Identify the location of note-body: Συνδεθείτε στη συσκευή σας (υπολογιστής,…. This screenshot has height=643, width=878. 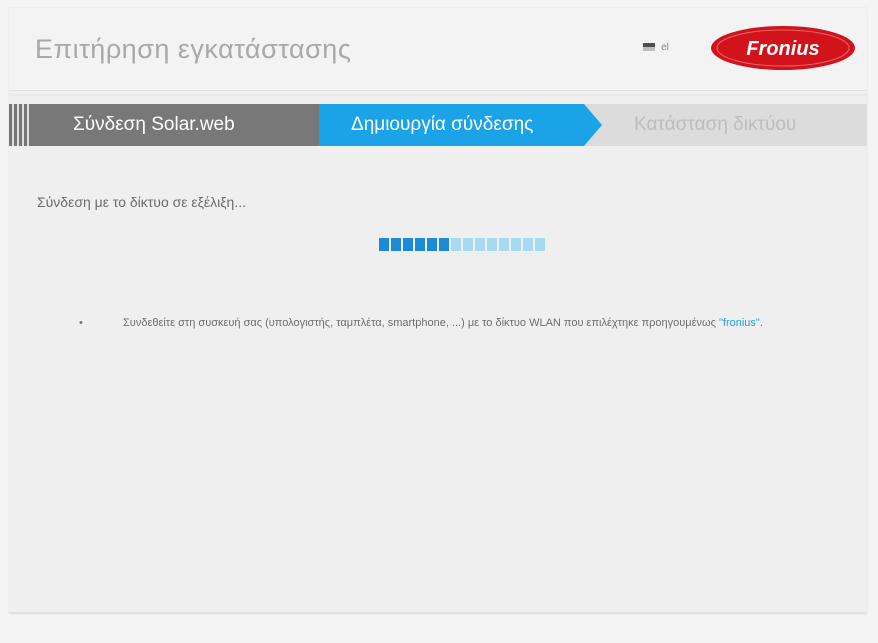
(421, 323).